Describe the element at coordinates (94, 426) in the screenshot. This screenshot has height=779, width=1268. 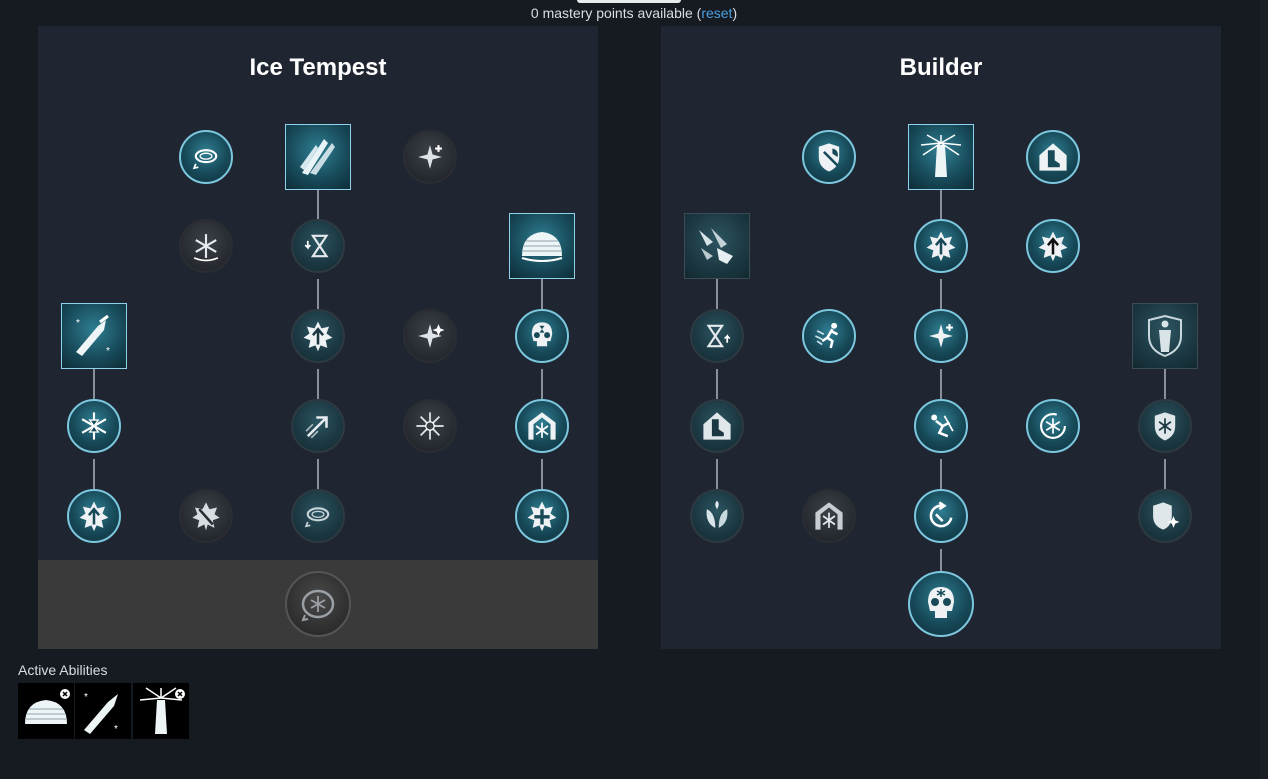
I see `snowflake-hourglass-icon` at that location.